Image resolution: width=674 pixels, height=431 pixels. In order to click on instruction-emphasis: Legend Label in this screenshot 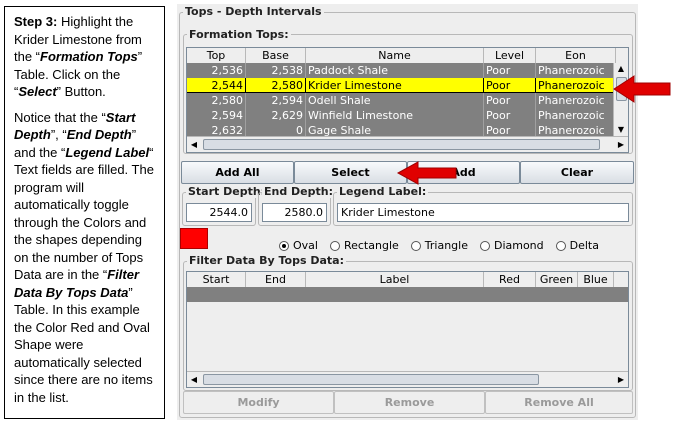, I will do `click(107, 152)`.